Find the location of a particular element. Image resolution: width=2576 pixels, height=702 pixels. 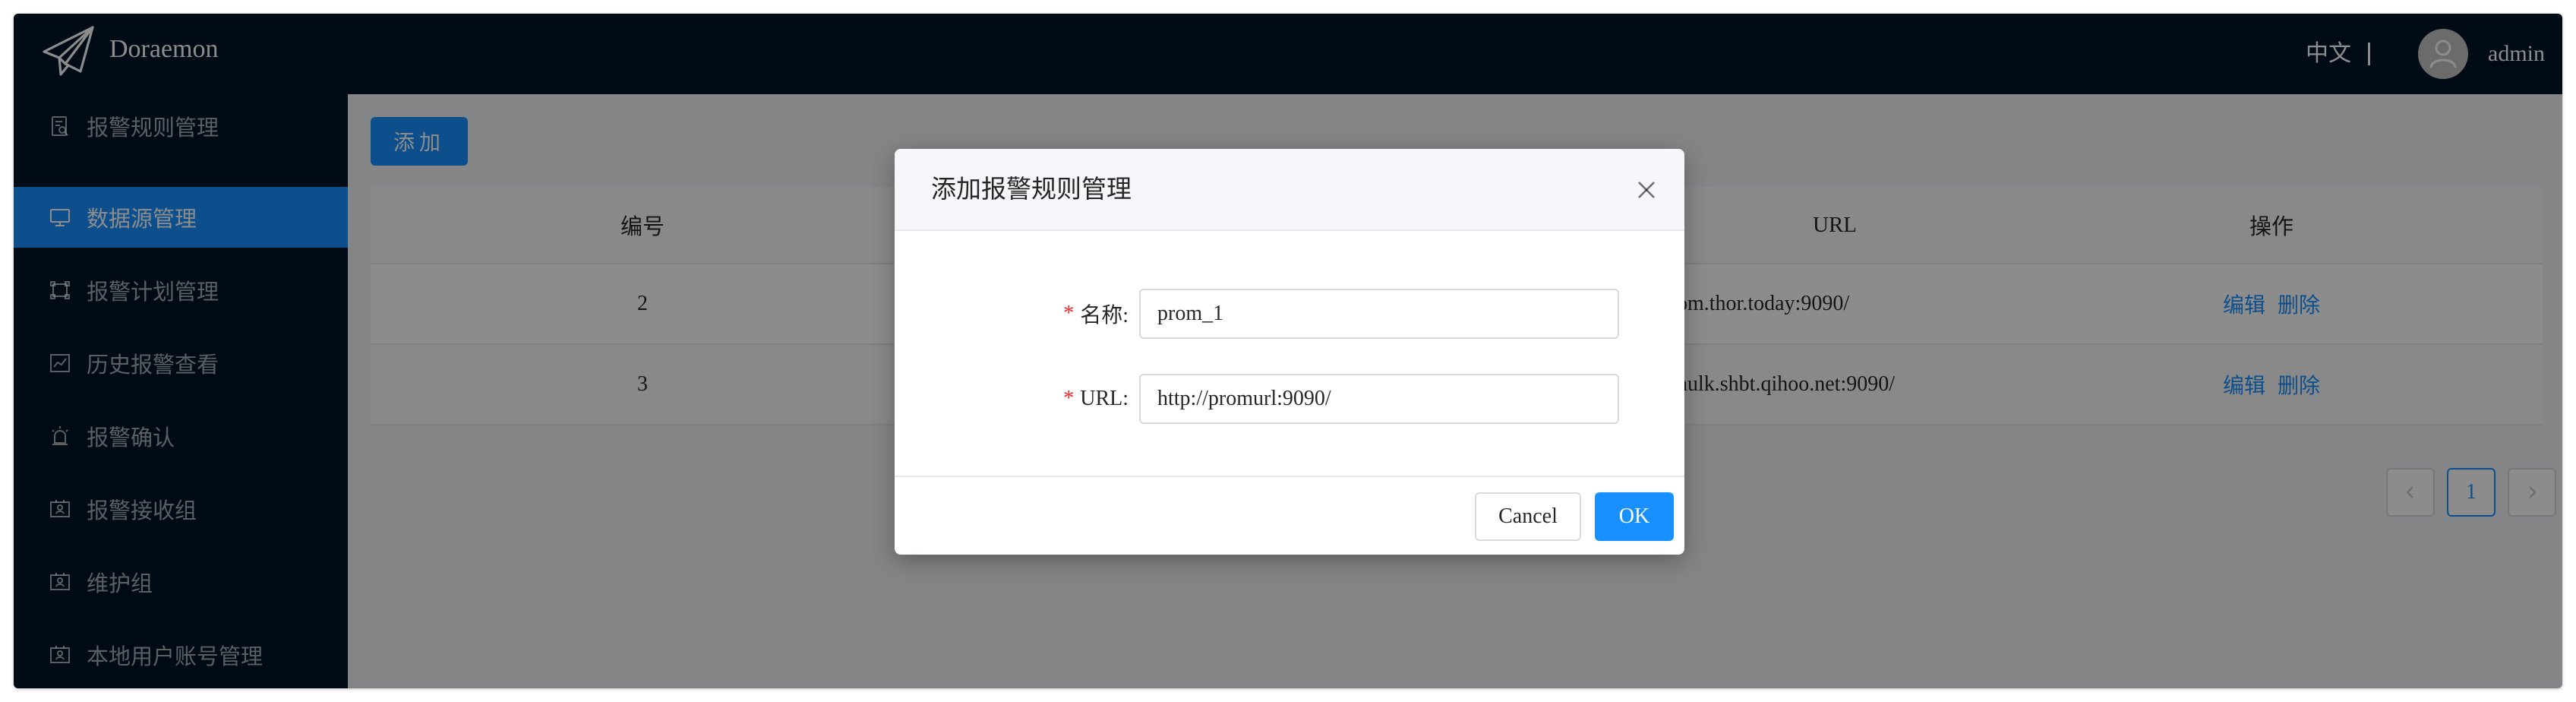

form-row-name: * 名称: is located at coordinates (1290, 314).